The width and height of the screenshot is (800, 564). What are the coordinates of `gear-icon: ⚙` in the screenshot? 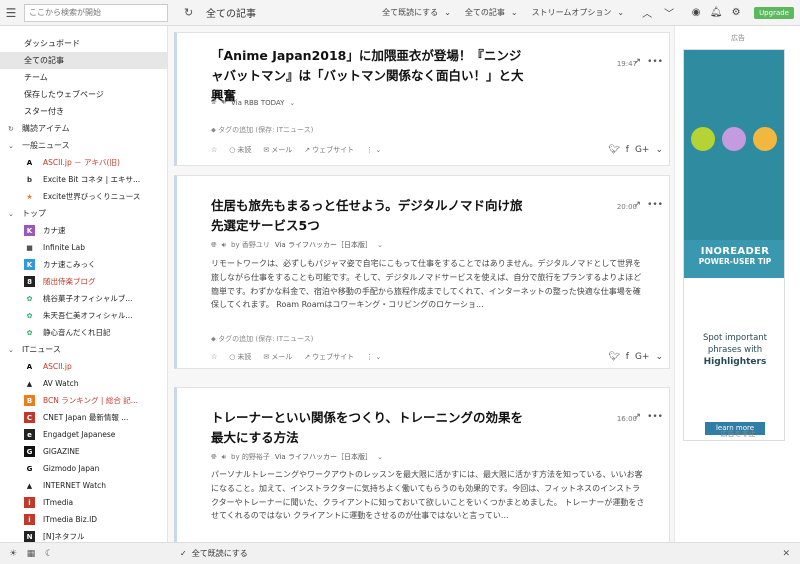 It's located at (736, 12).